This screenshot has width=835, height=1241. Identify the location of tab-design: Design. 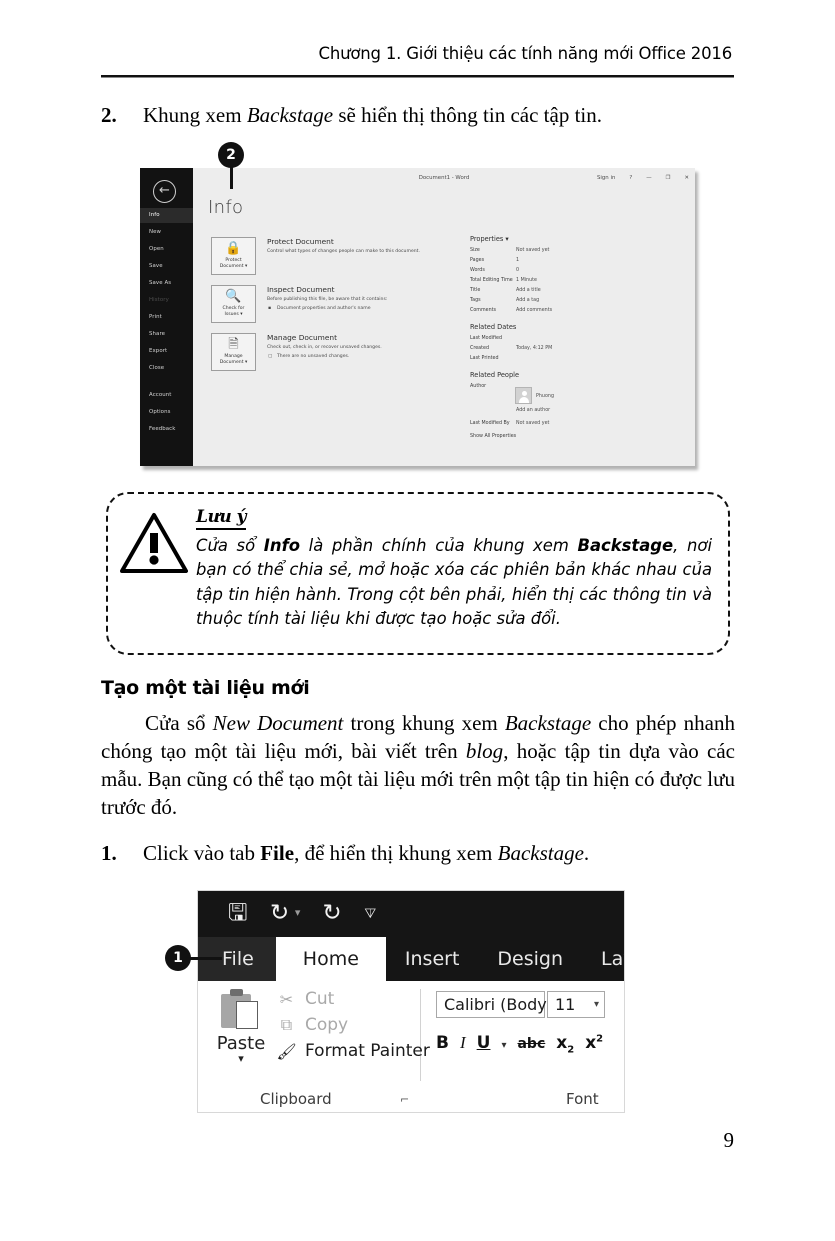
(530, 959).